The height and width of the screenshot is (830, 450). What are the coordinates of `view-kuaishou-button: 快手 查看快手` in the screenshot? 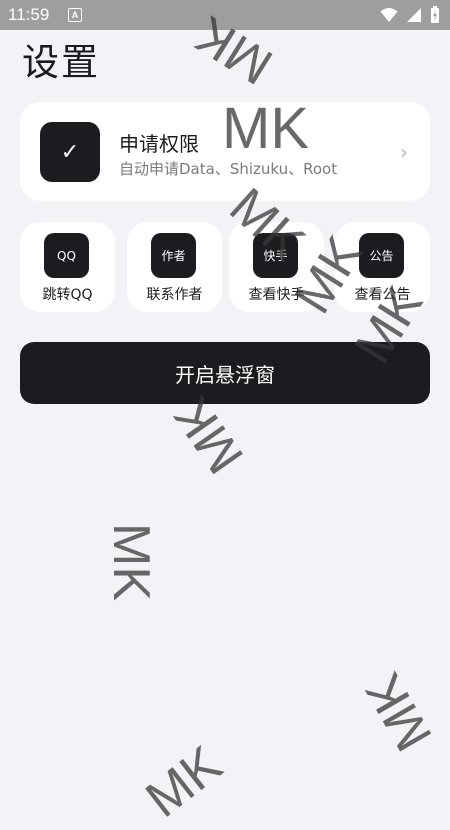 It's located at (276, 267).